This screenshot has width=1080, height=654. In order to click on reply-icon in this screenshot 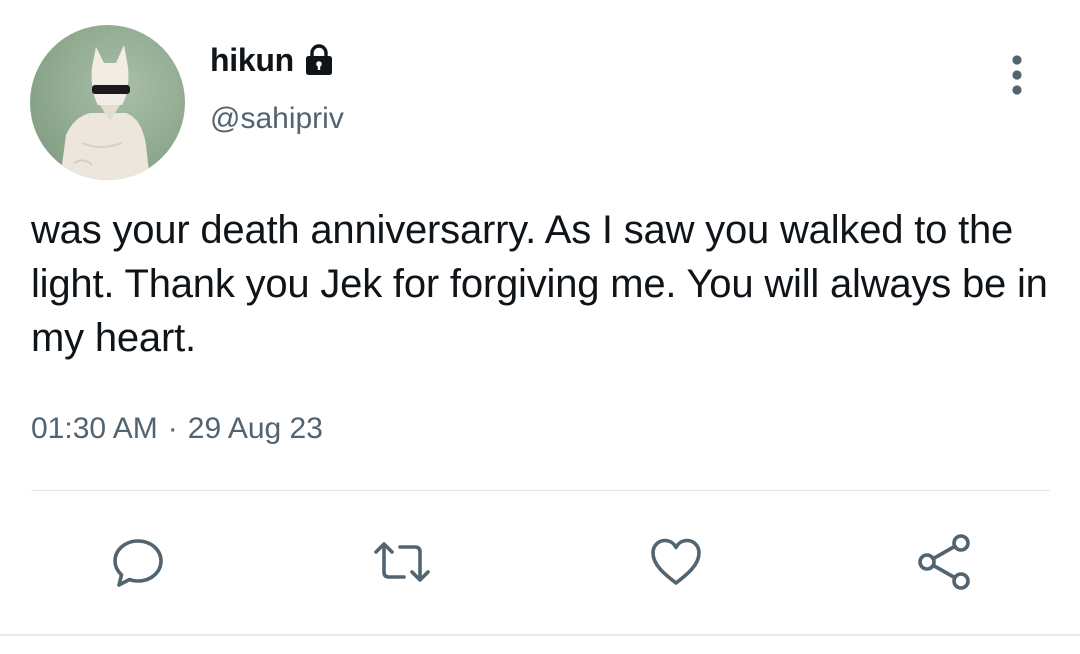, I will do `click(138, 563)`.